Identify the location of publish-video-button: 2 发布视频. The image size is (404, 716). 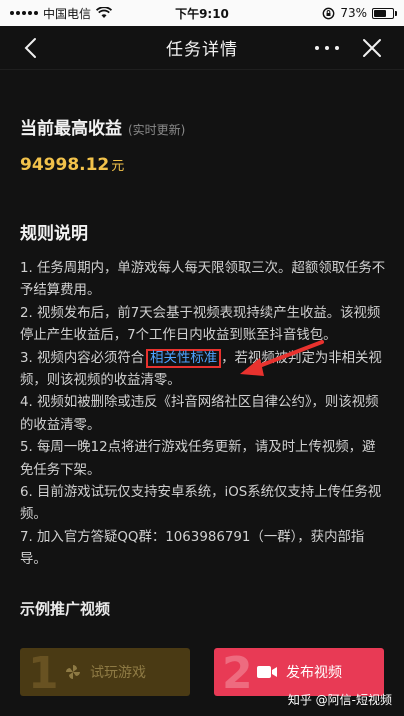
(299, 672).